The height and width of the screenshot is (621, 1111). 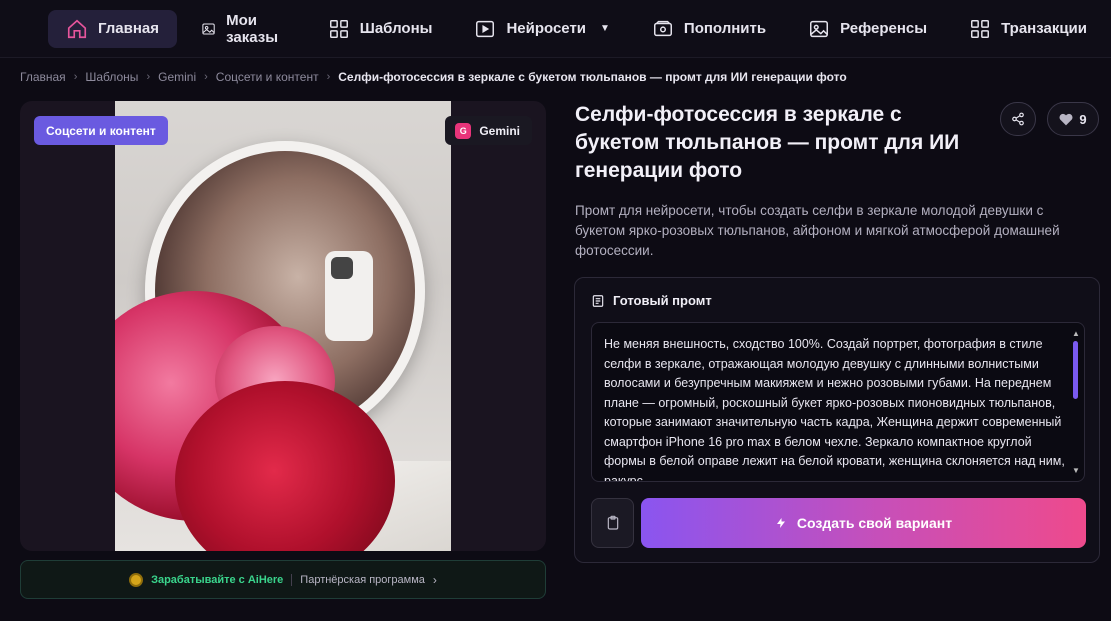 I want to click on nav-item-topup: Пополнить, so click(x=709, y=29).